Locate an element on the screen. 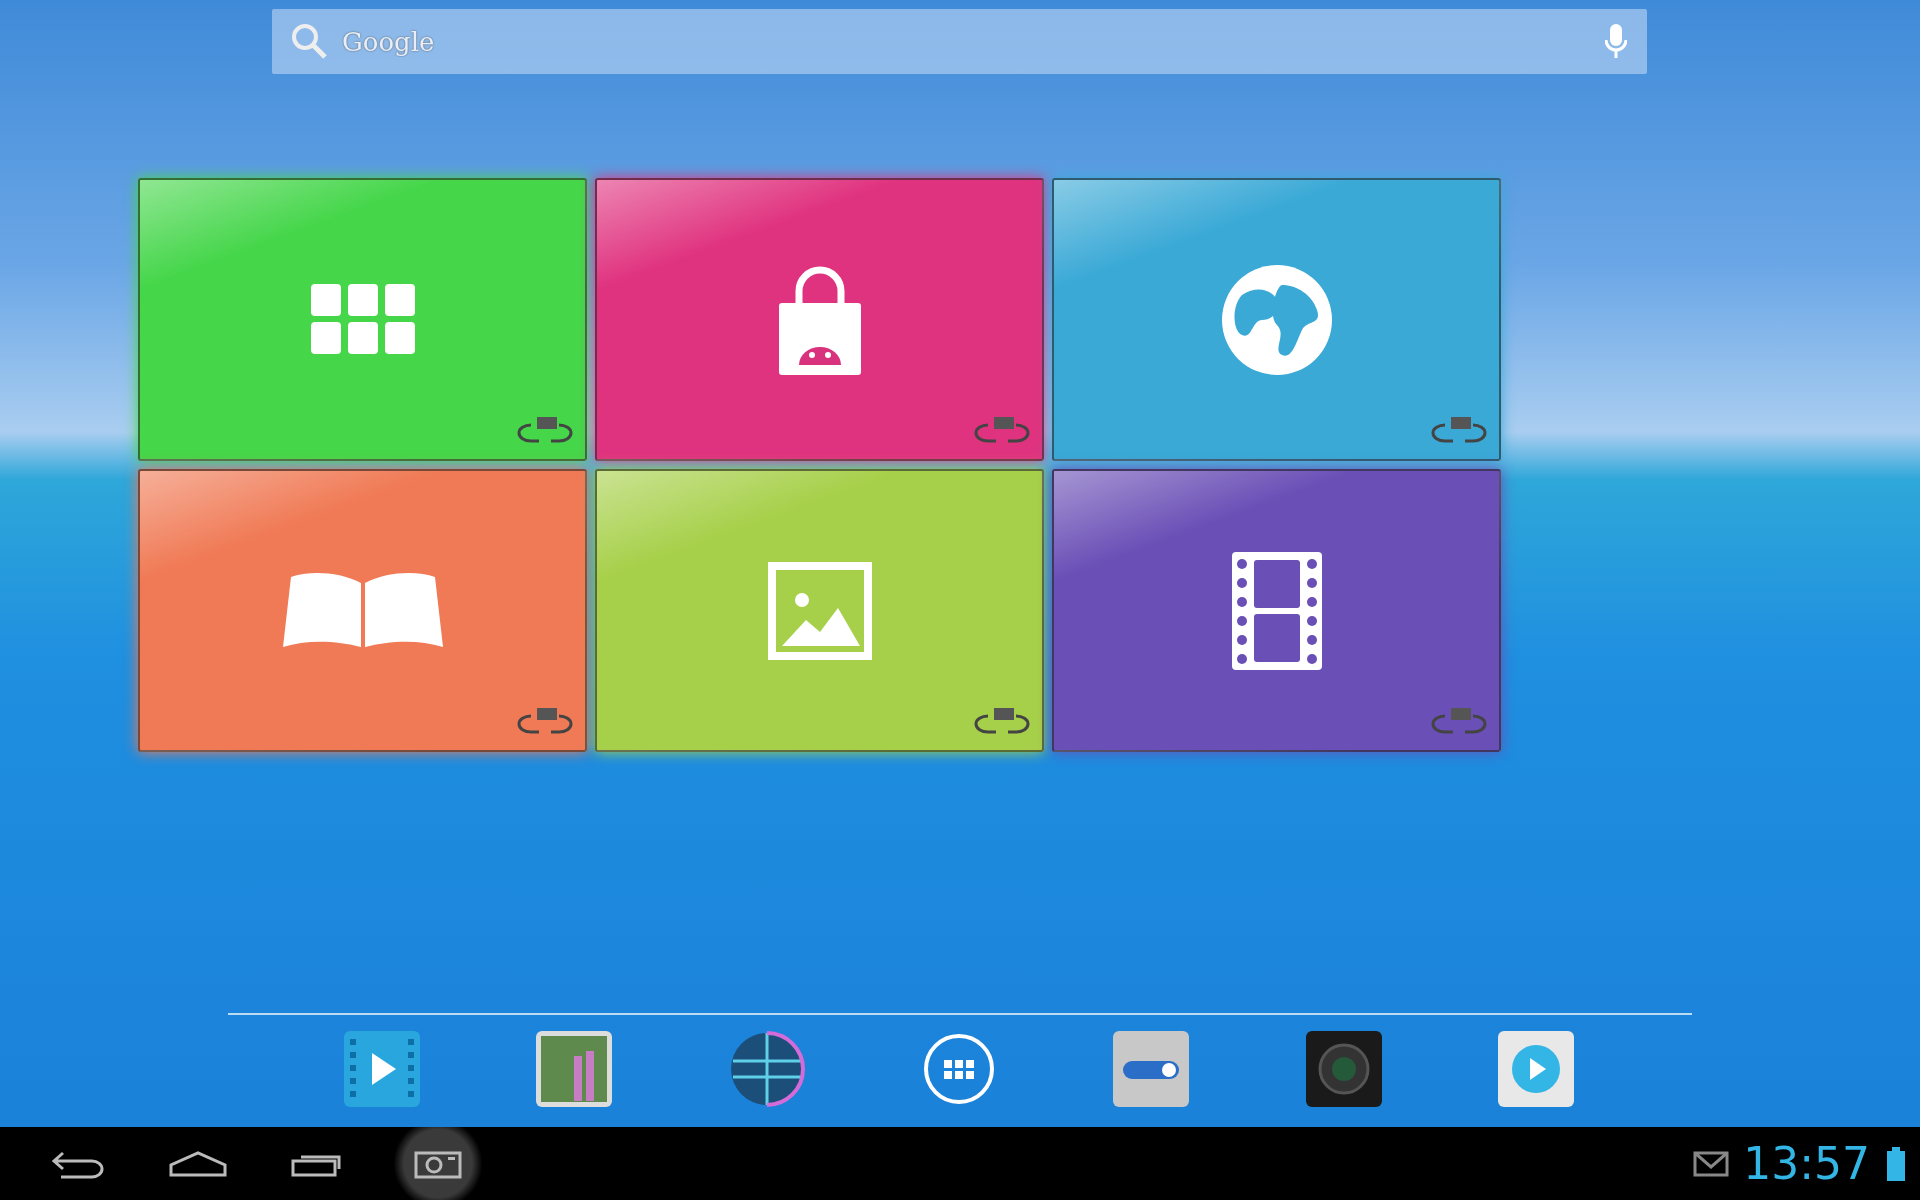 This screenshot has height=1200, width=1920. camera-lens-icon is located at coordinates (1343, 1069).